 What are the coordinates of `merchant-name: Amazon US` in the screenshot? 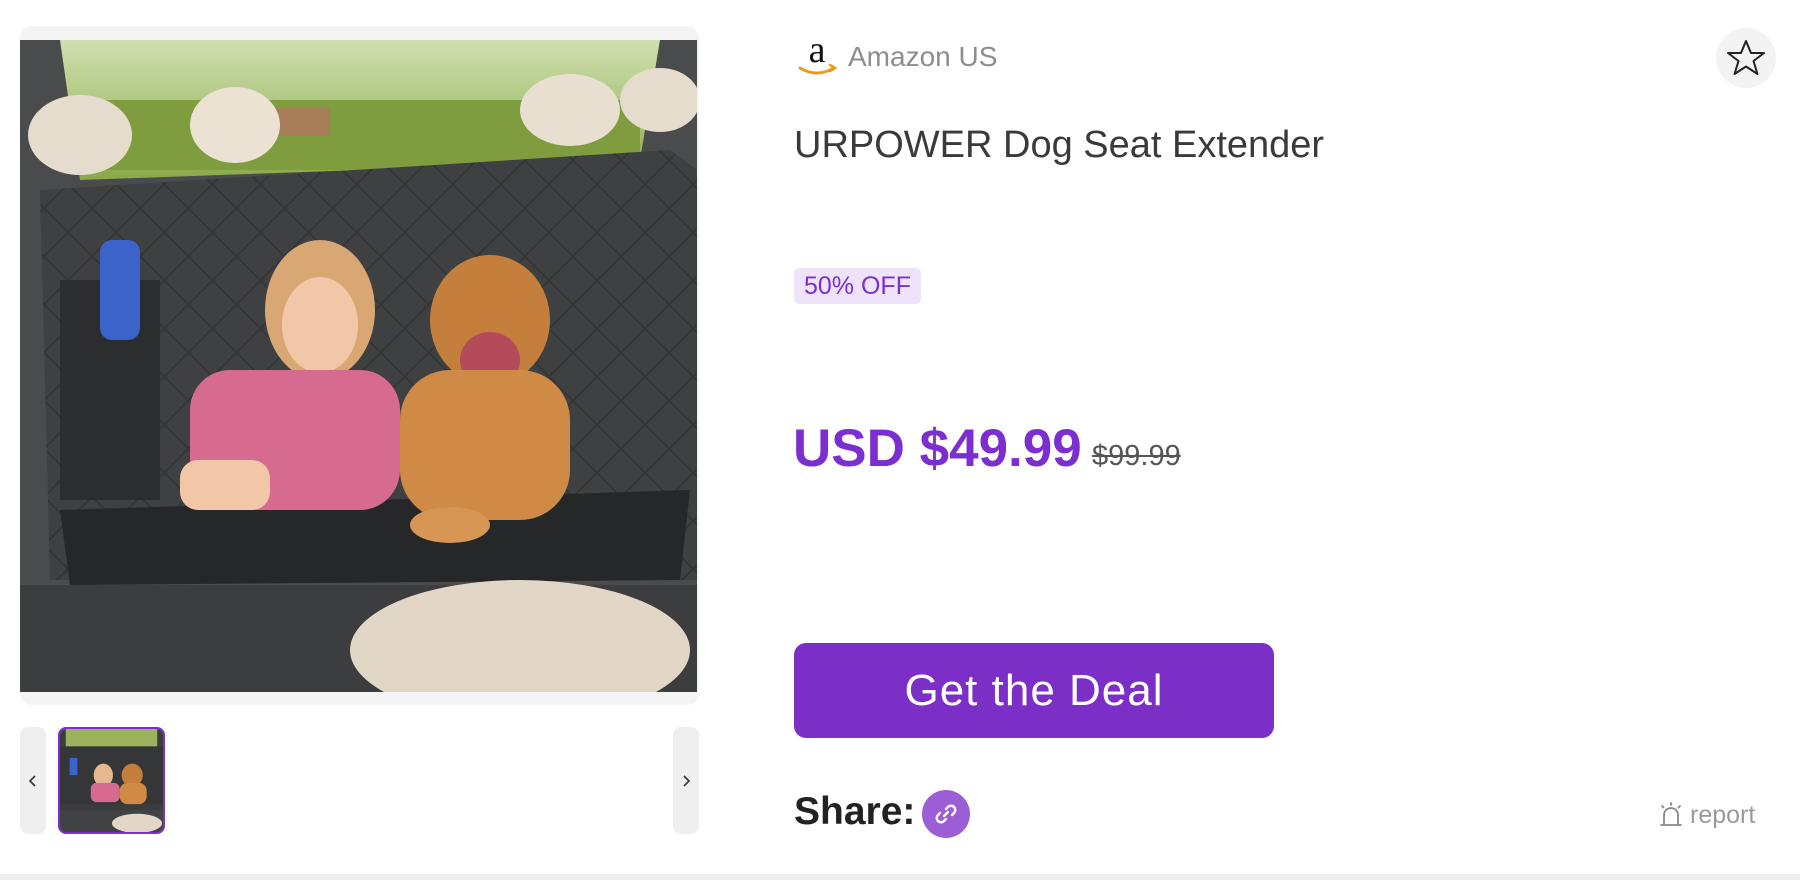 It's located at (923, 56).